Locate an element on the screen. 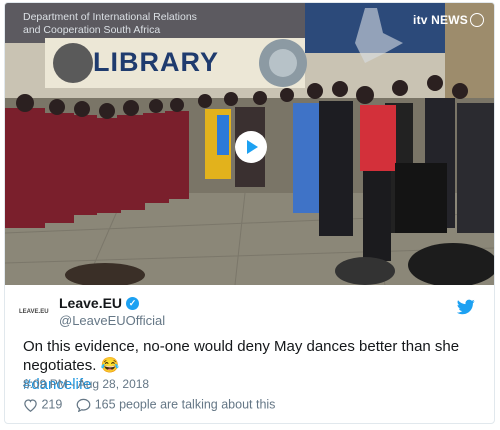 The image size is (500, 430). verified-badge-icon: ✓ is located at coordinates (133, 303).